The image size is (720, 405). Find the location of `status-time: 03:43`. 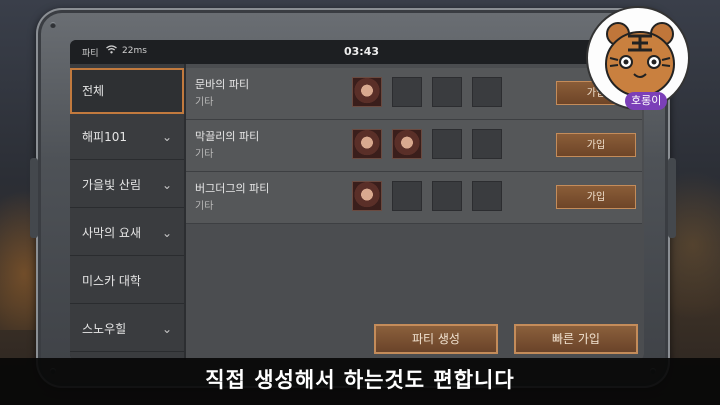

status-time: 03:43 is located at coordinates (362, 51).